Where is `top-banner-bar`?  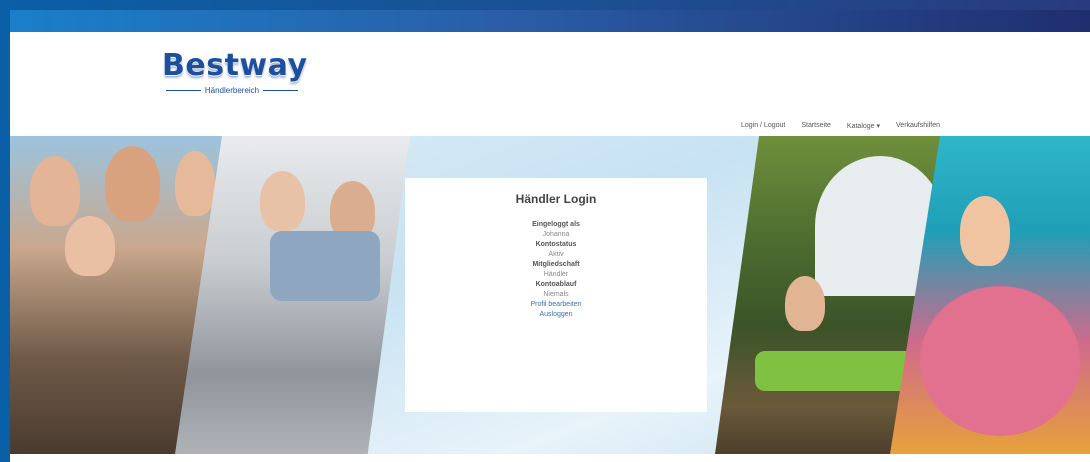 top-banner-bar is located at coordinates (550, 21).